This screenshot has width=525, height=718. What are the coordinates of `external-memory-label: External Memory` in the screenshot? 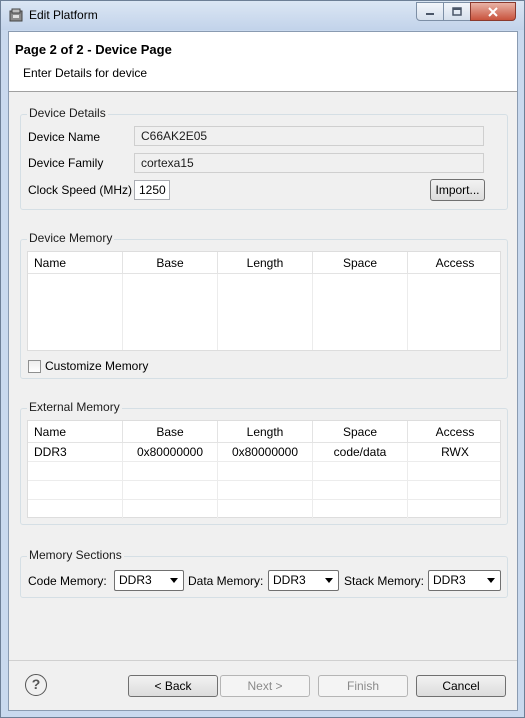 It's located at (74, 407).